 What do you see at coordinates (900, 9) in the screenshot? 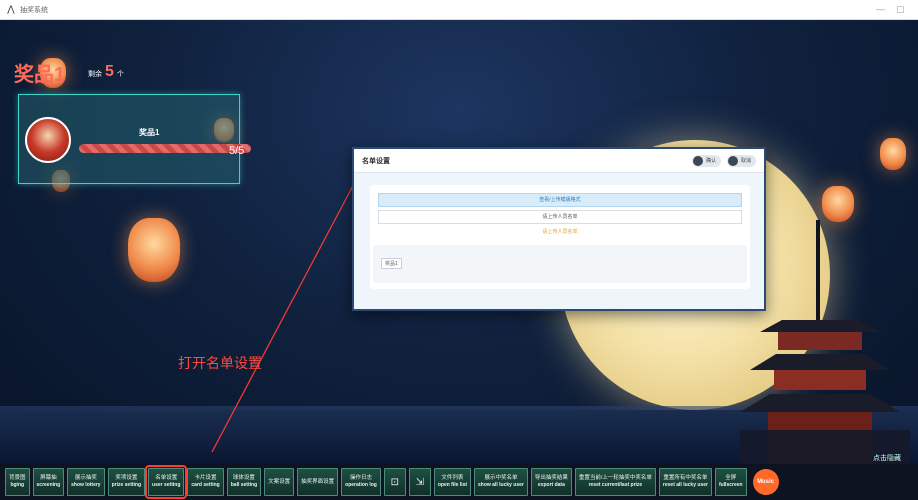
I see `restore-icon: ▢` at bounding box center [900, 9].